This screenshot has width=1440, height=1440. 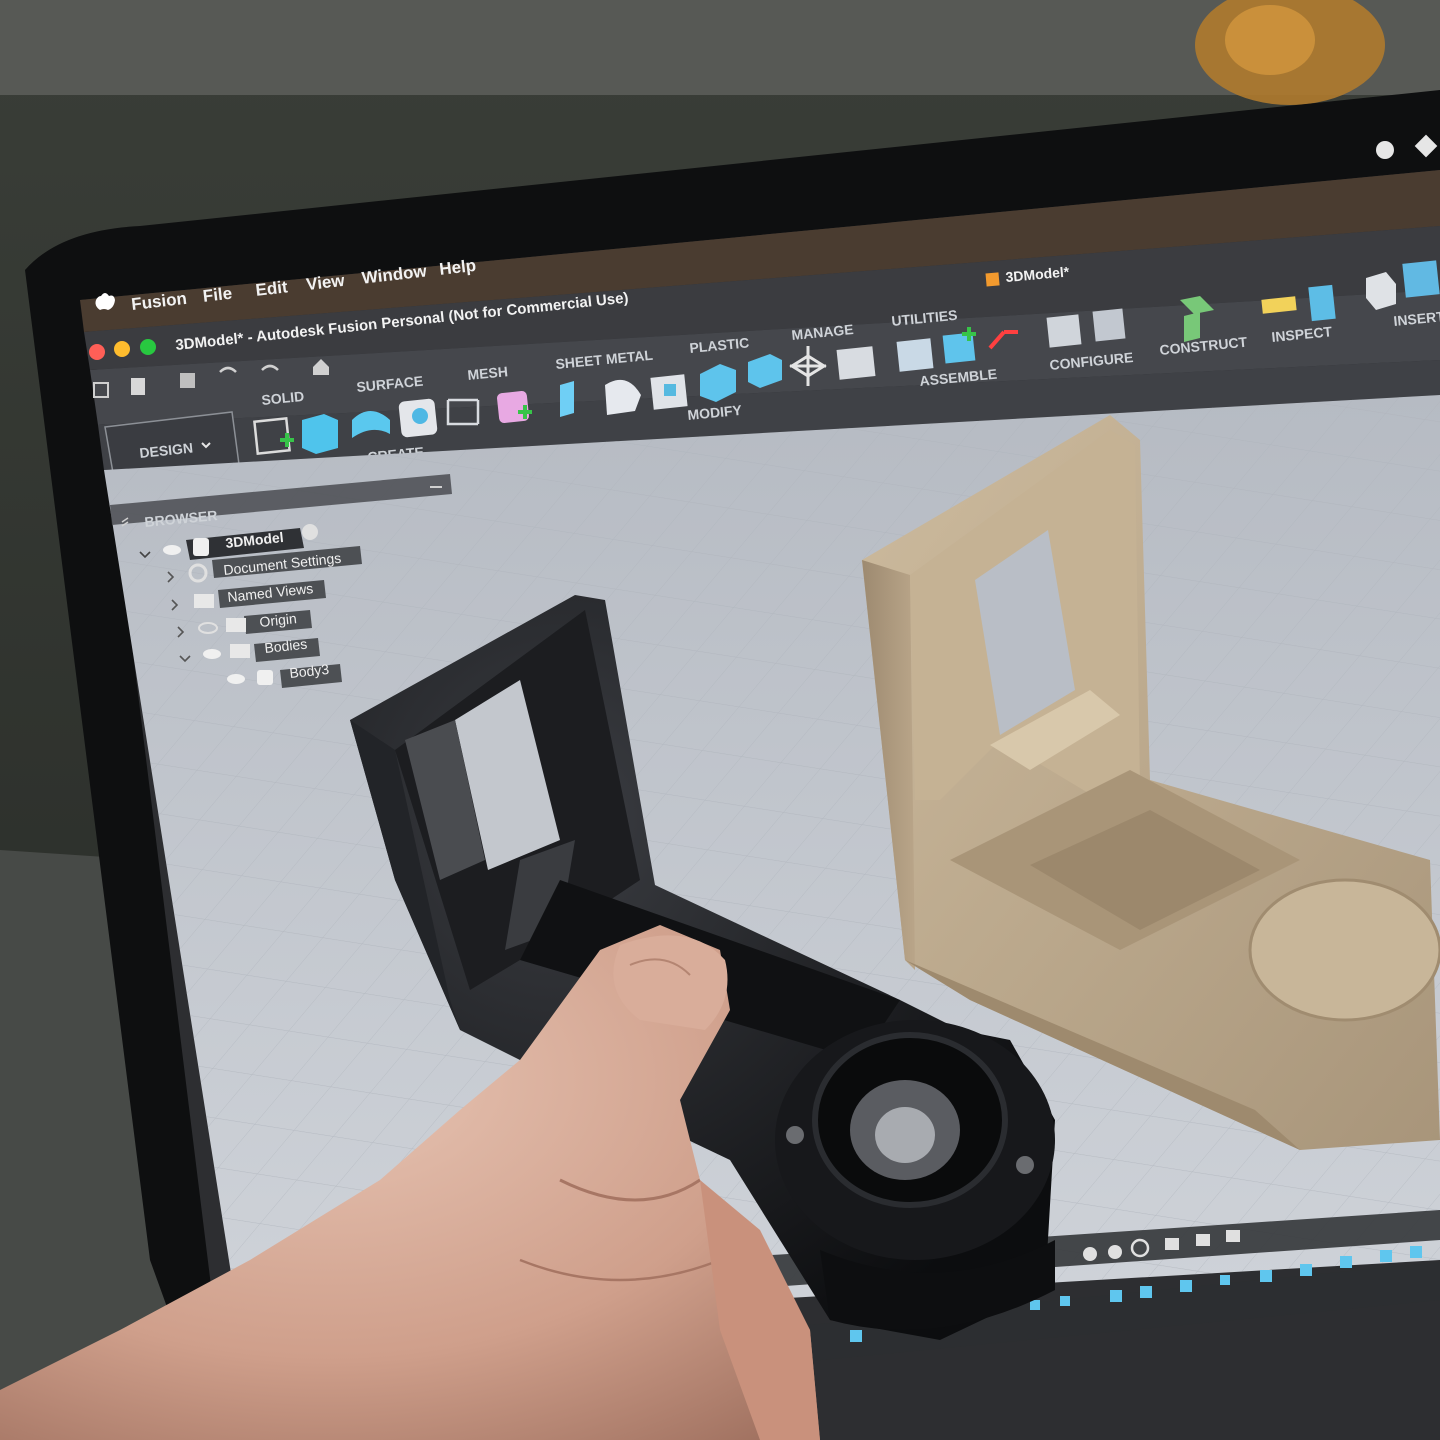 I want to click on extrude-icon, so click(x=320, y=434).